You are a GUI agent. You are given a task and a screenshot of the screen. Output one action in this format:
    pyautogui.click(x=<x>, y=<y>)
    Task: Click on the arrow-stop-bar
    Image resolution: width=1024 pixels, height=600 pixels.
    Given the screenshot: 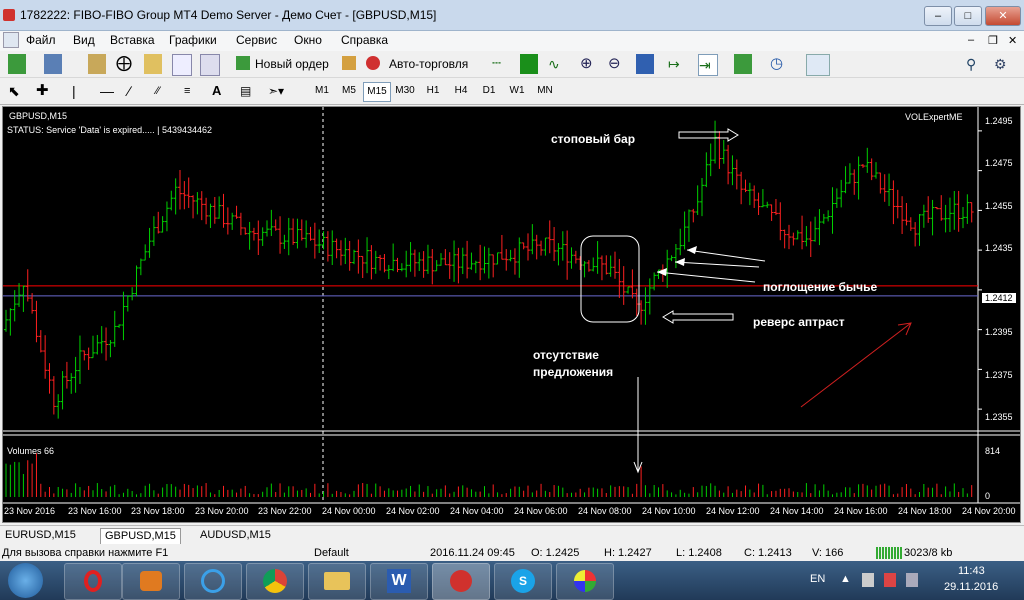 What is the action you would take?
    pyautogui.click(x=708, y=135)
    